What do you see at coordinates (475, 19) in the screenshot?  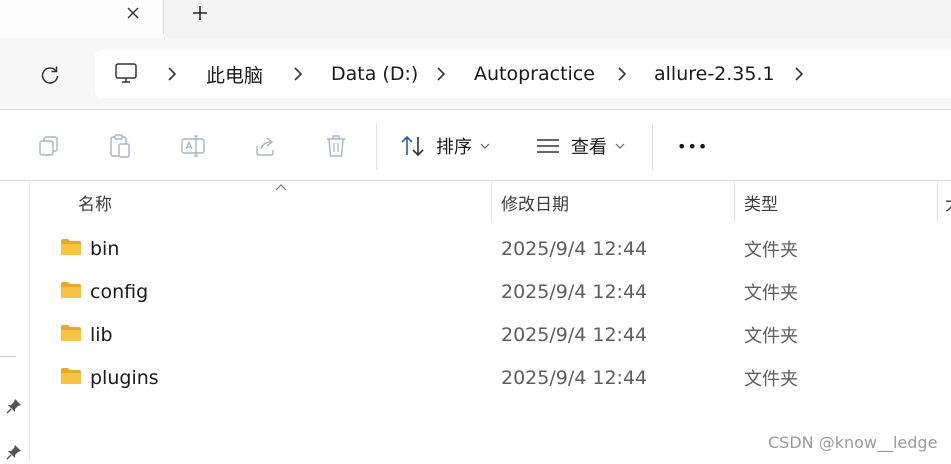 I see `tab-bar` at bounding box center [475, 19].